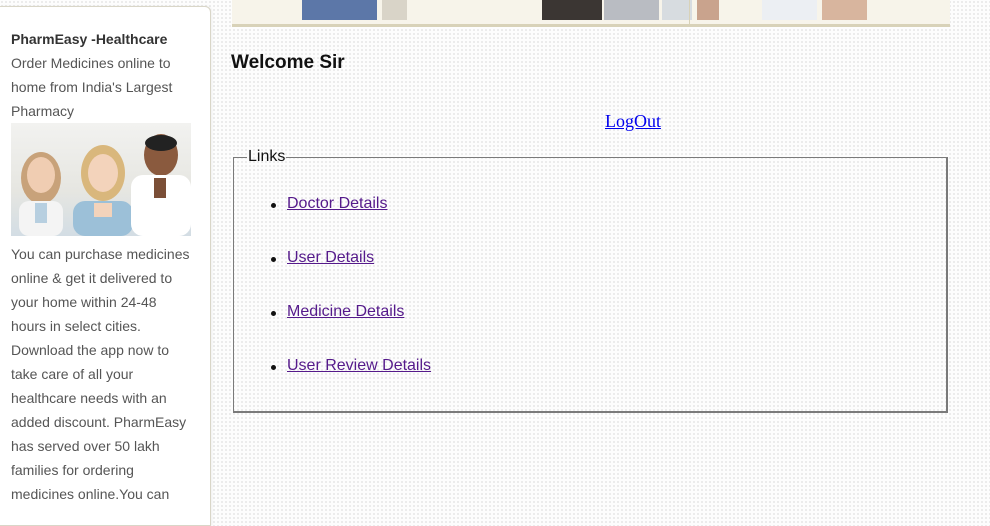  I want to click on list-item: User Details, so click(351, 276).